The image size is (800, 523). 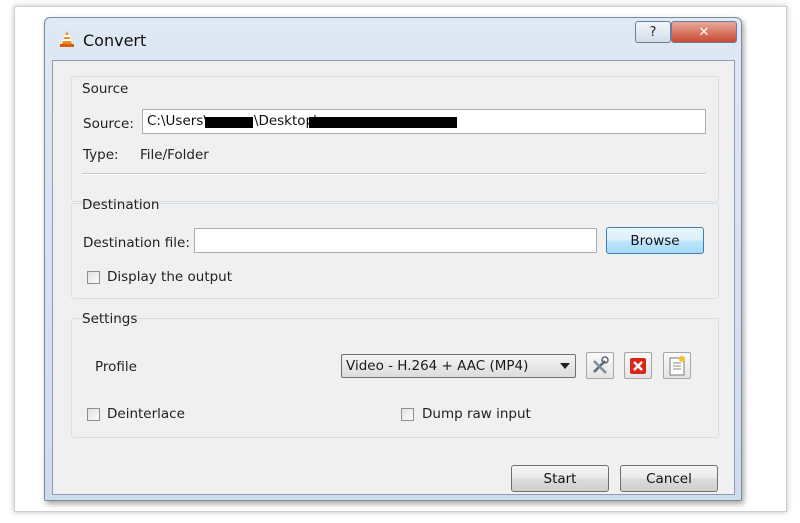 I want to click on window-title: Convert, so click(x=115, y=40).